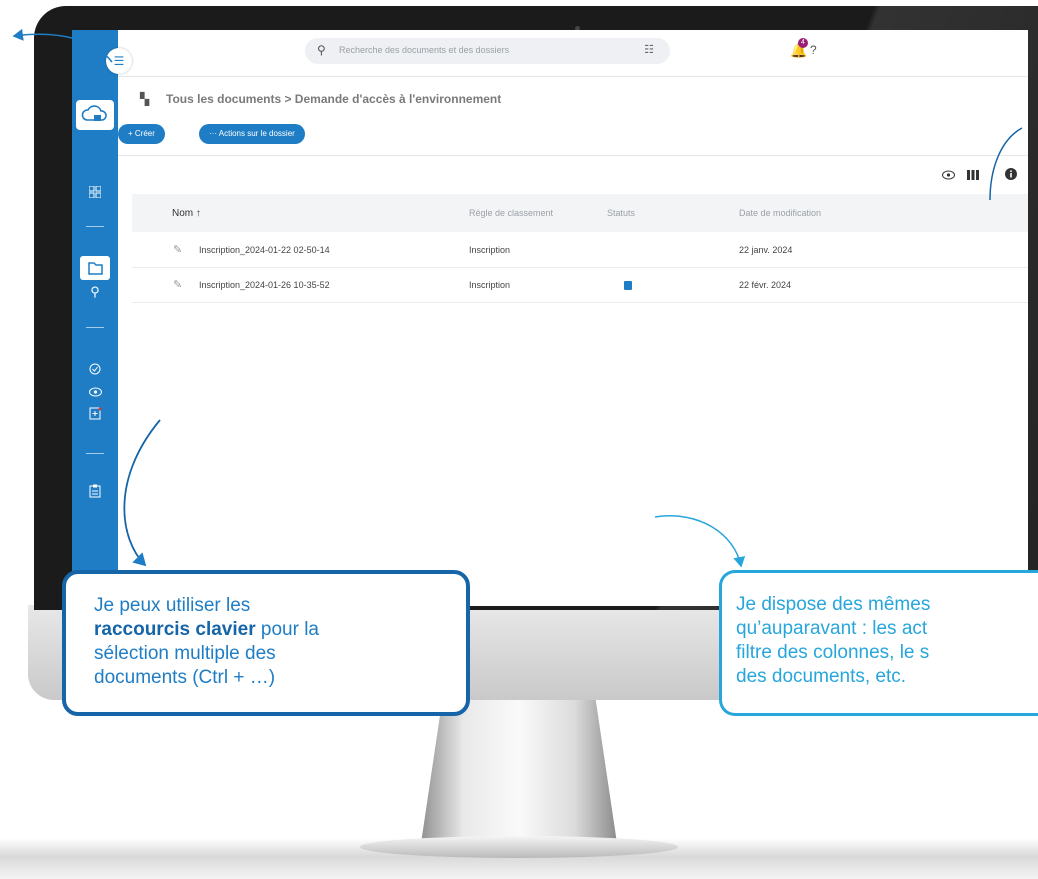 The height and width of the screenshot is (879, 1038). Describe the element at coordinates (175, 629) in the screenshot. I see `callout-bold-text: raccourcis clavier` at that location.